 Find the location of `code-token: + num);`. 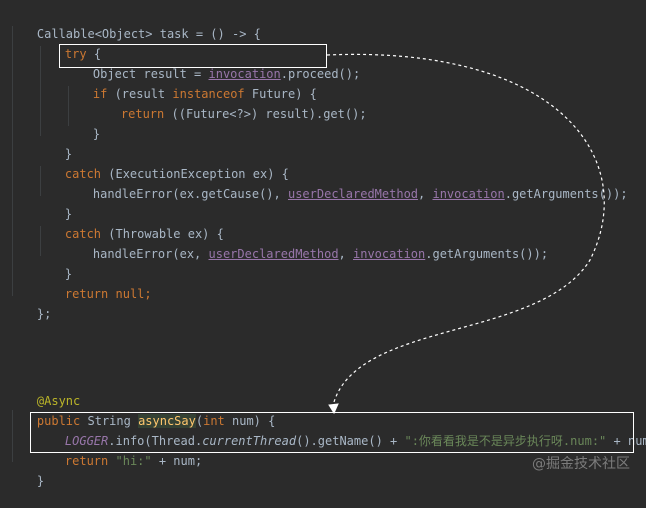

code-token: + num); is located at coordinates (629, 441).